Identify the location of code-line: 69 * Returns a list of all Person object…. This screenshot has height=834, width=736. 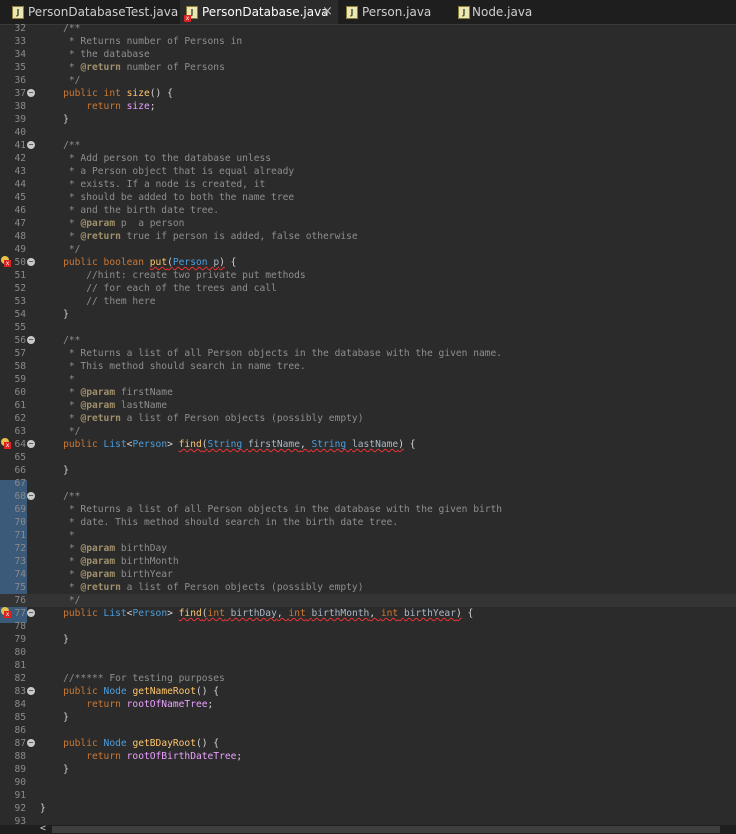
(368, 509).